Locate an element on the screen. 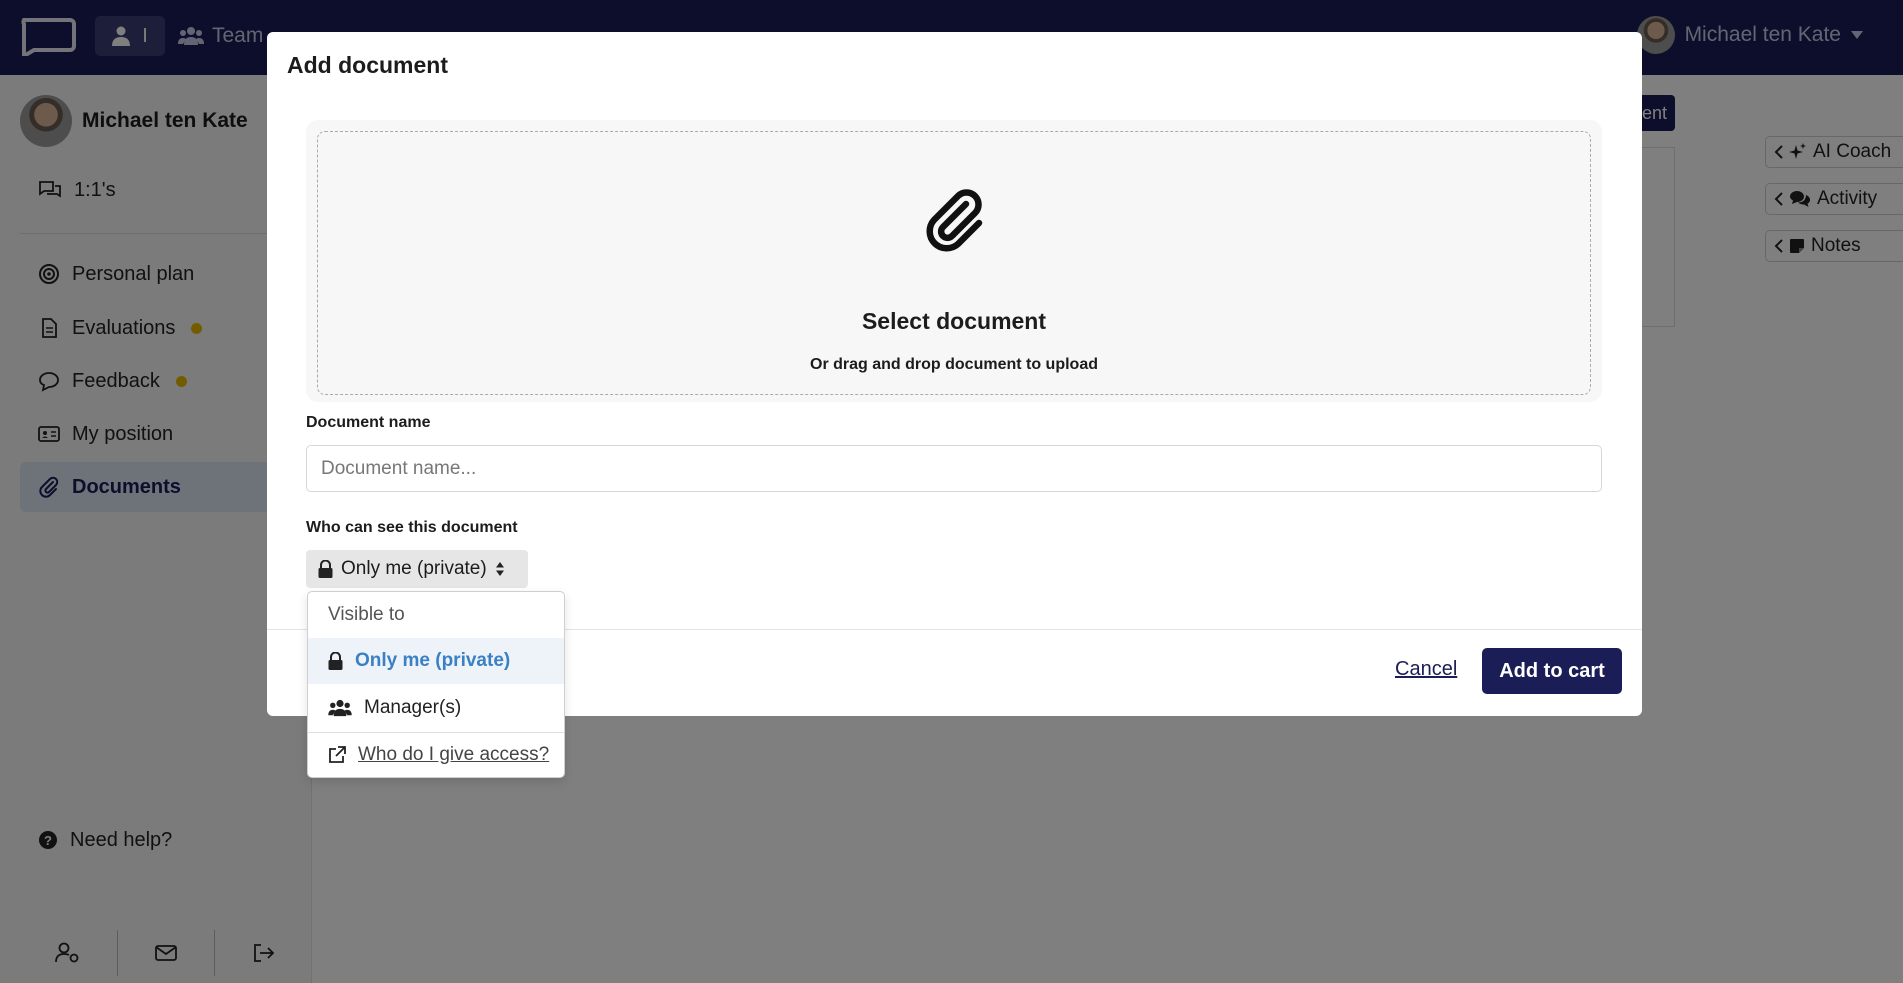 The image size is (1903, 983). option-label: Manager(s) is located at coordinates (413, 707).